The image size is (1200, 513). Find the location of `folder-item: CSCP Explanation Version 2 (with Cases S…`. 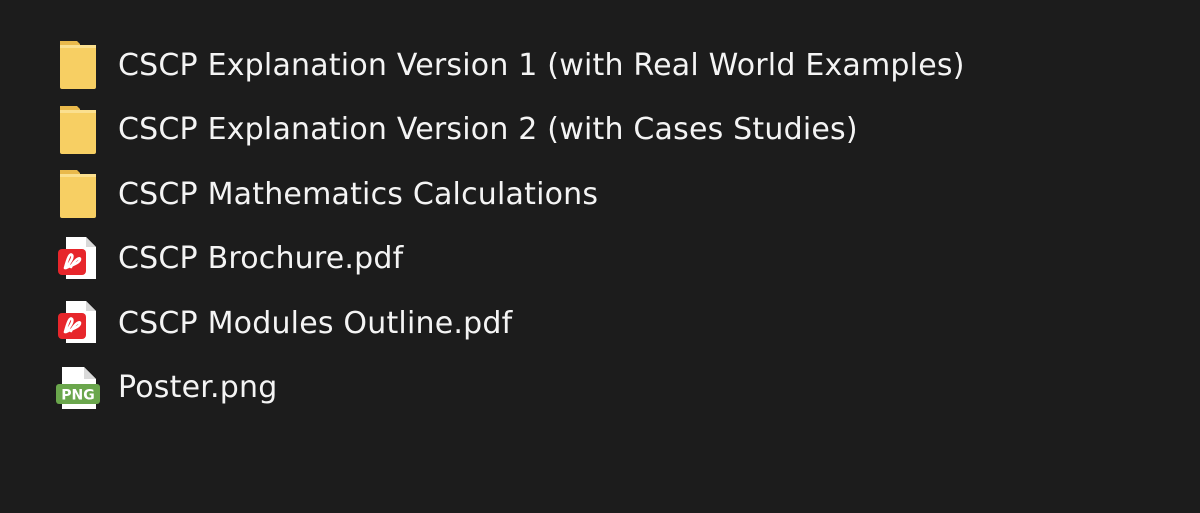

folder-item: CSCP Explanation Version 2 (with Cases S… is located at coordinates (604, 130).